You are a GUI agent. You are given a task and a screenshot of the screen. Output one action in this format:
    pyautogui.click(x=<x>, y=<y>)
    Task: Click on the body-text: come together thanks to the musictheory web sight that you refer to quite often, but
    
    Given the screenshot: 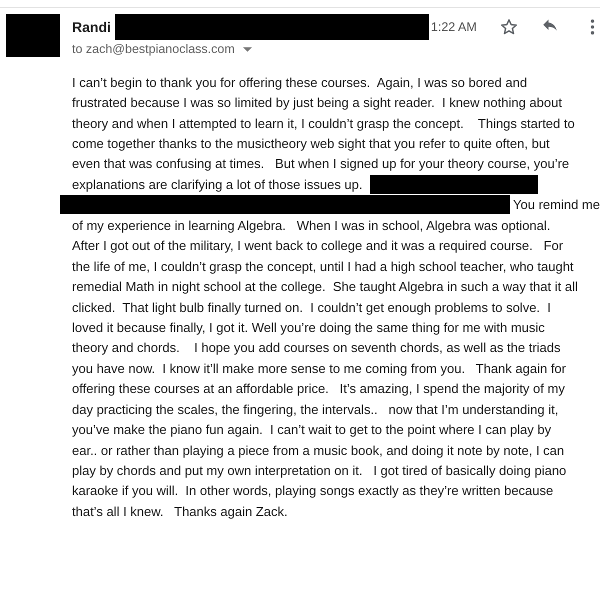 What is the action you would take?
    pyautogui.click(x=311, y=144)
    